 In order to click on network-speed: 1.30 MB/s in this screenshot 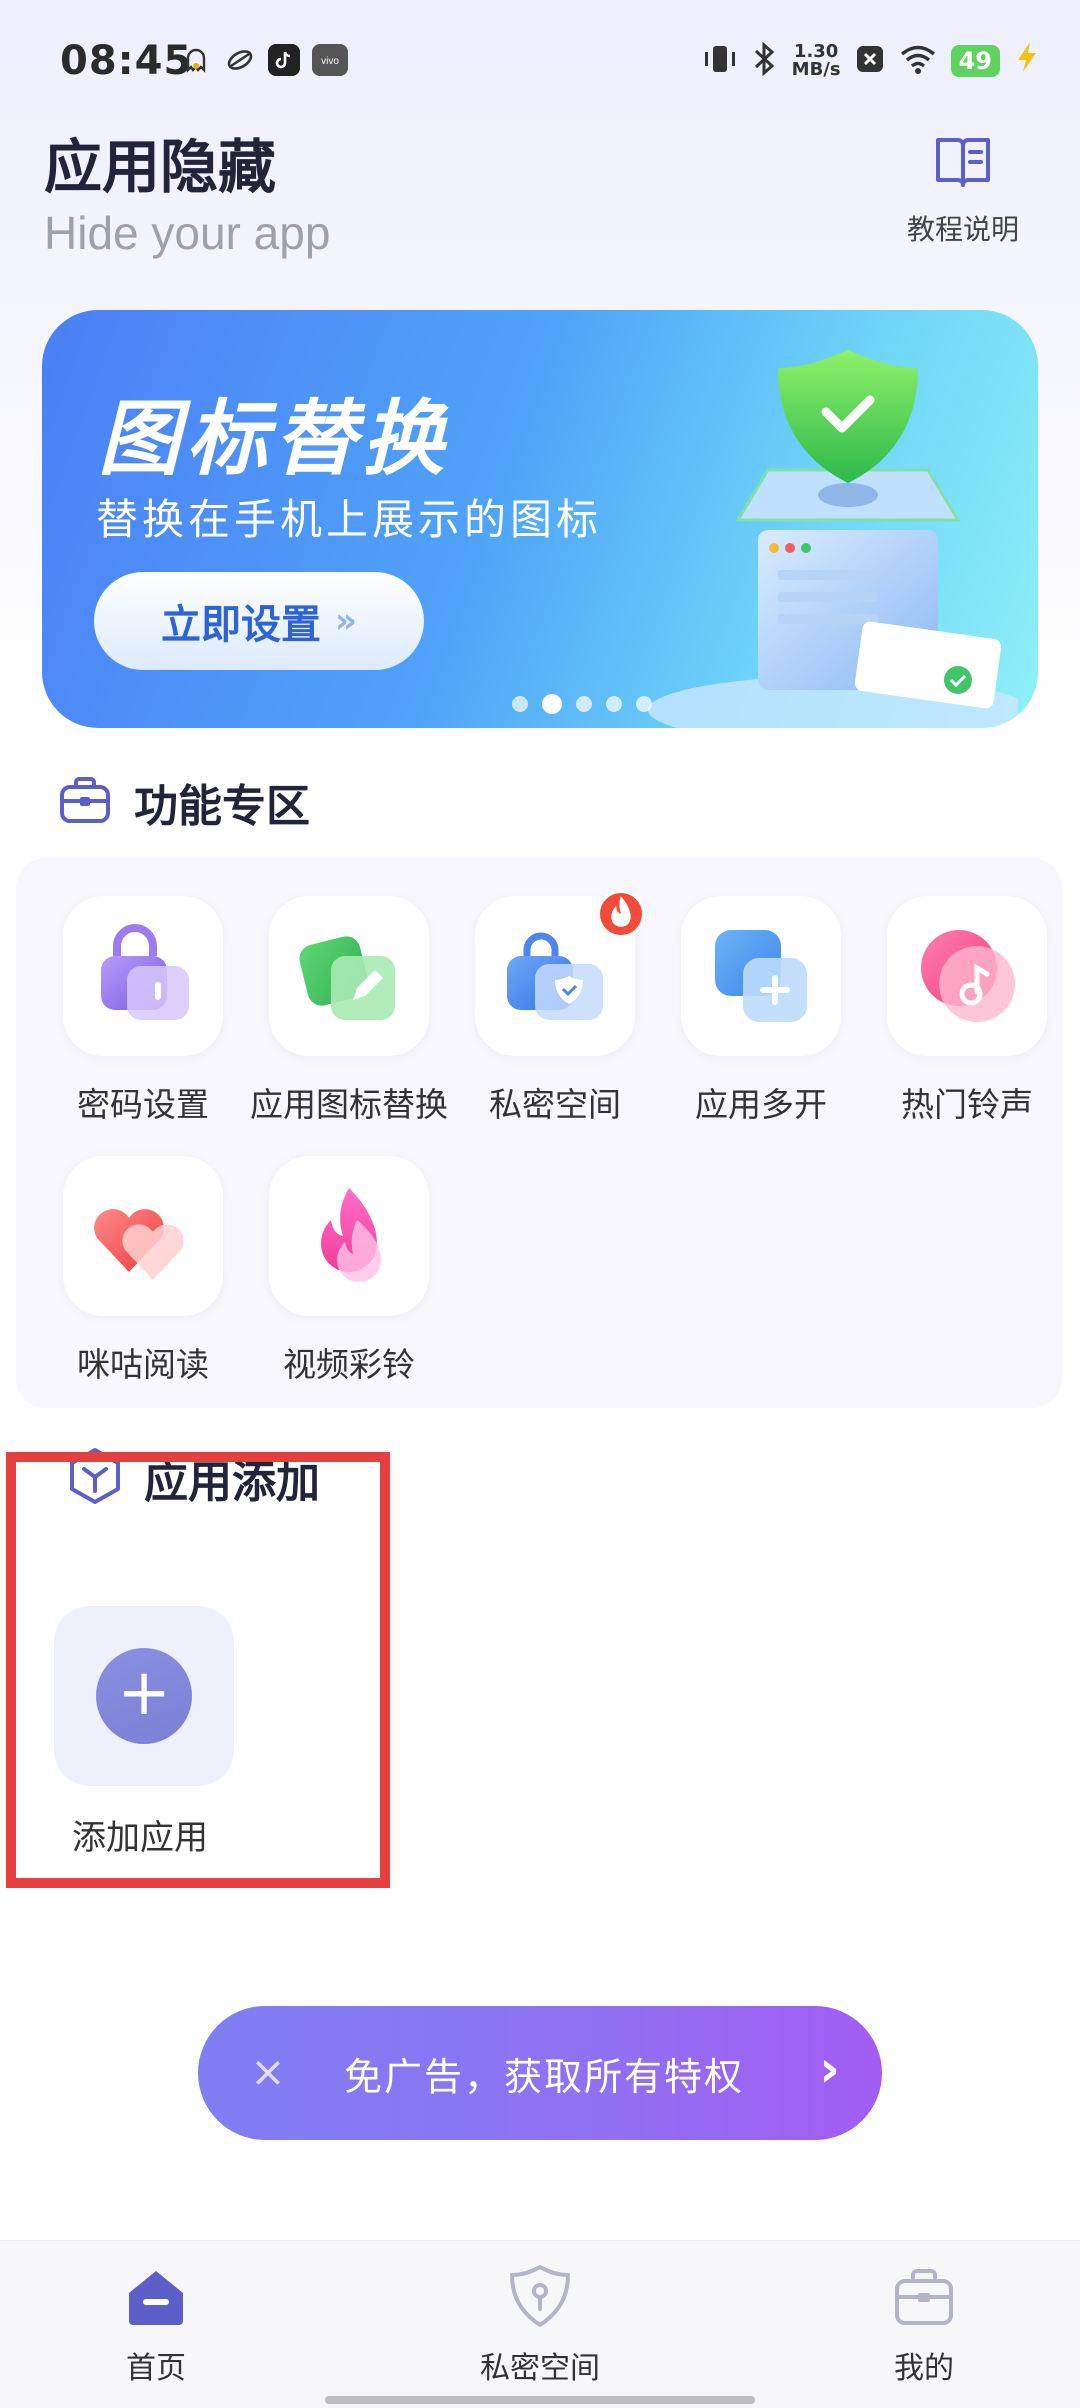, I will do `click(816, 61)`.